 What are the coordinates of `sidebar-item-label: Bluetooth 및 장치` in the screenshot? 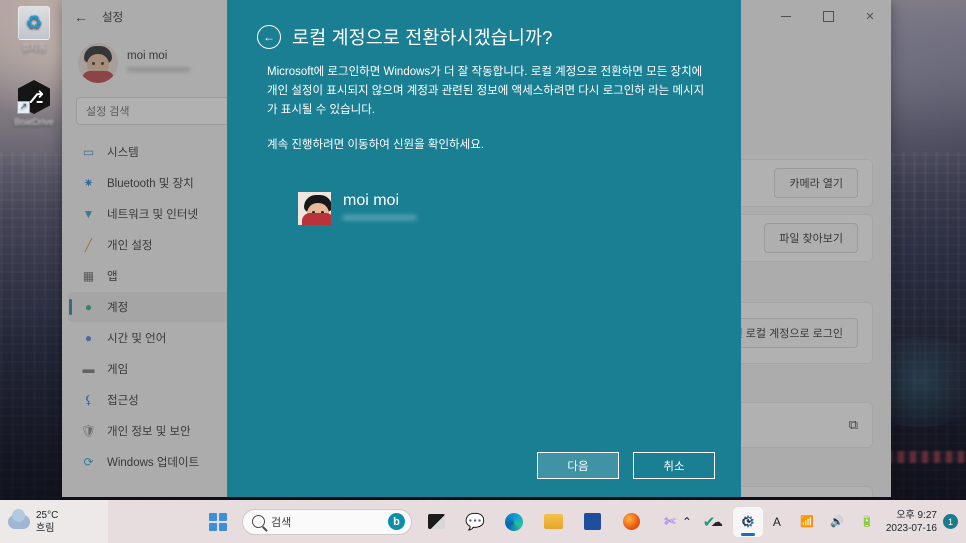 It's located at (150, 184).